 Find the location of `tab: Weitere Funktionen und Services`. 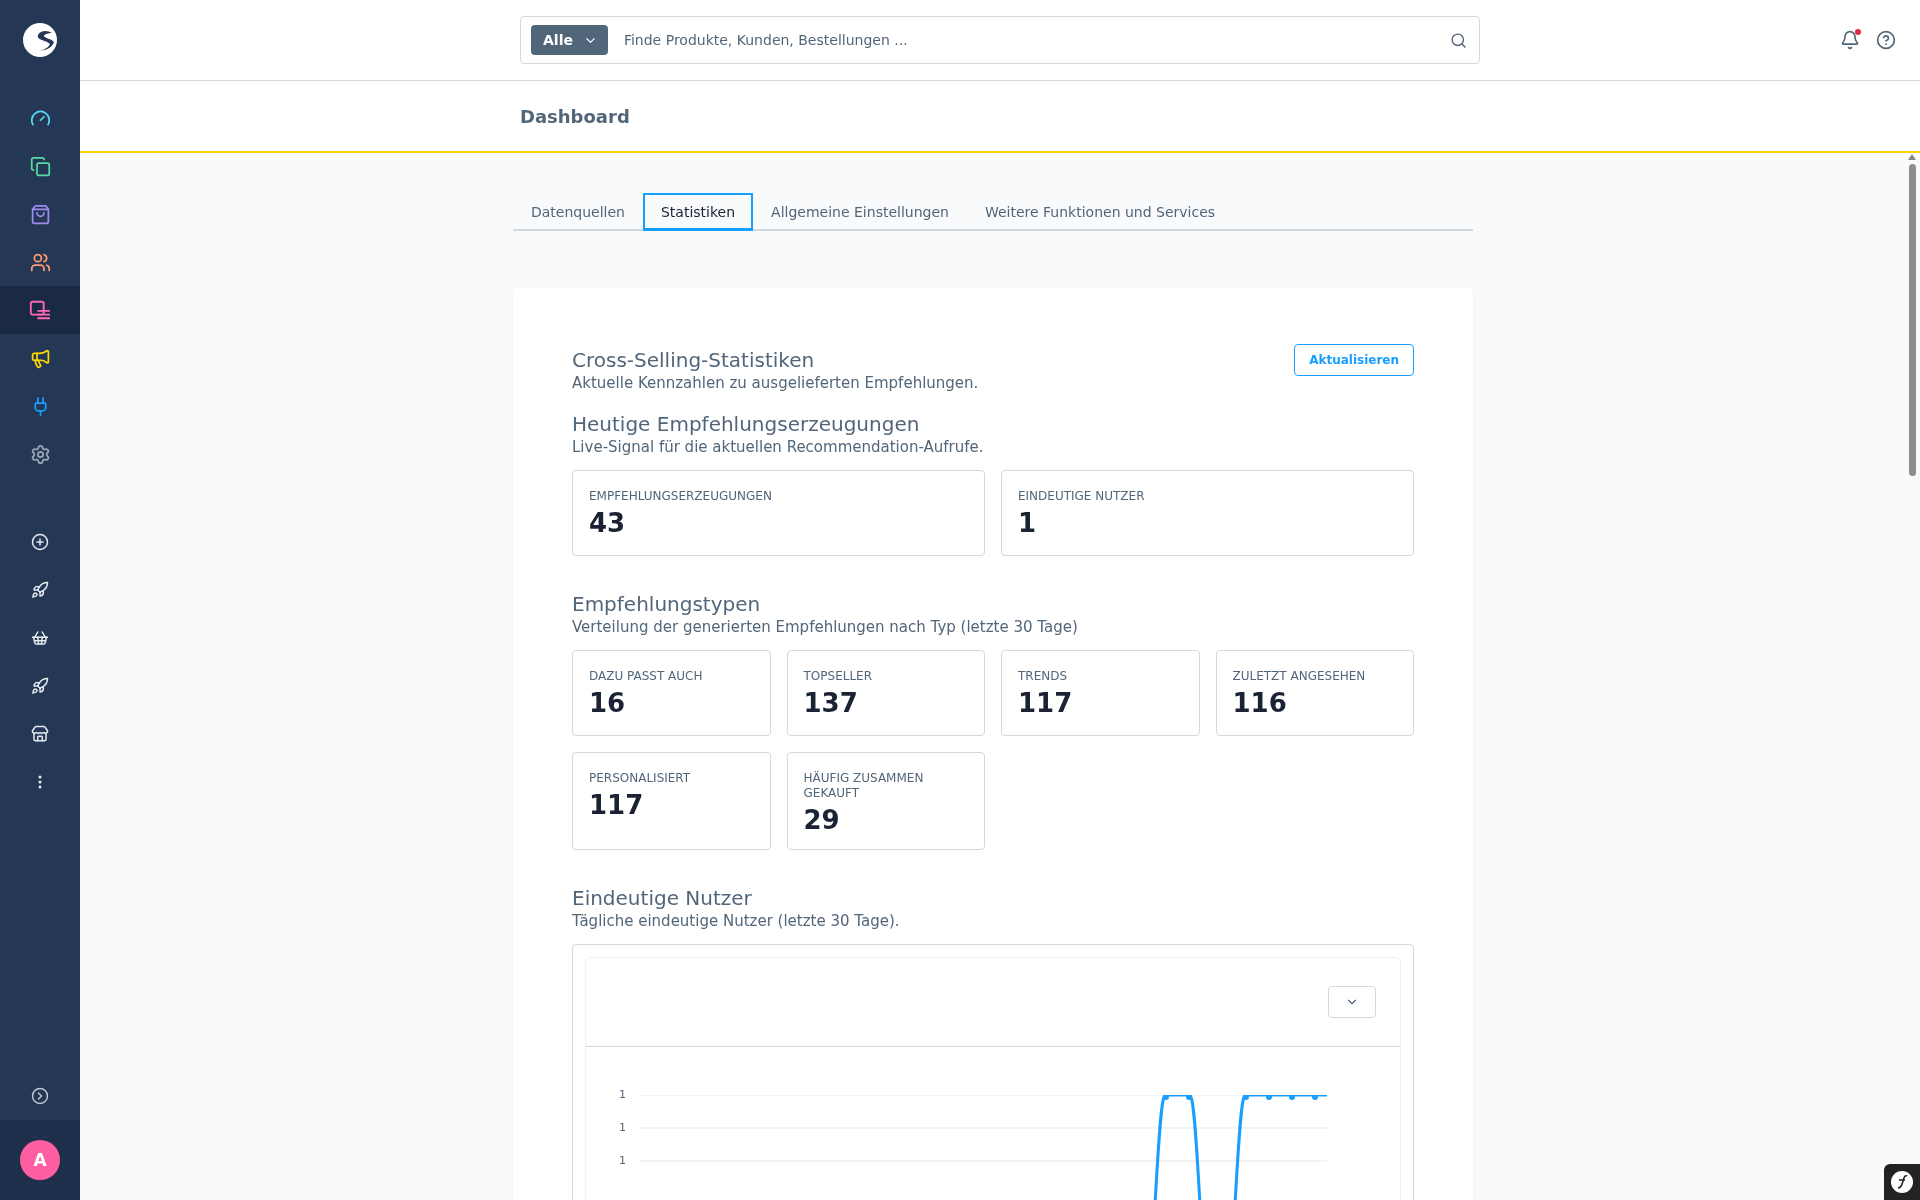

tab: Weitere Funktionen und Services is located at coordinates (1100, 212).